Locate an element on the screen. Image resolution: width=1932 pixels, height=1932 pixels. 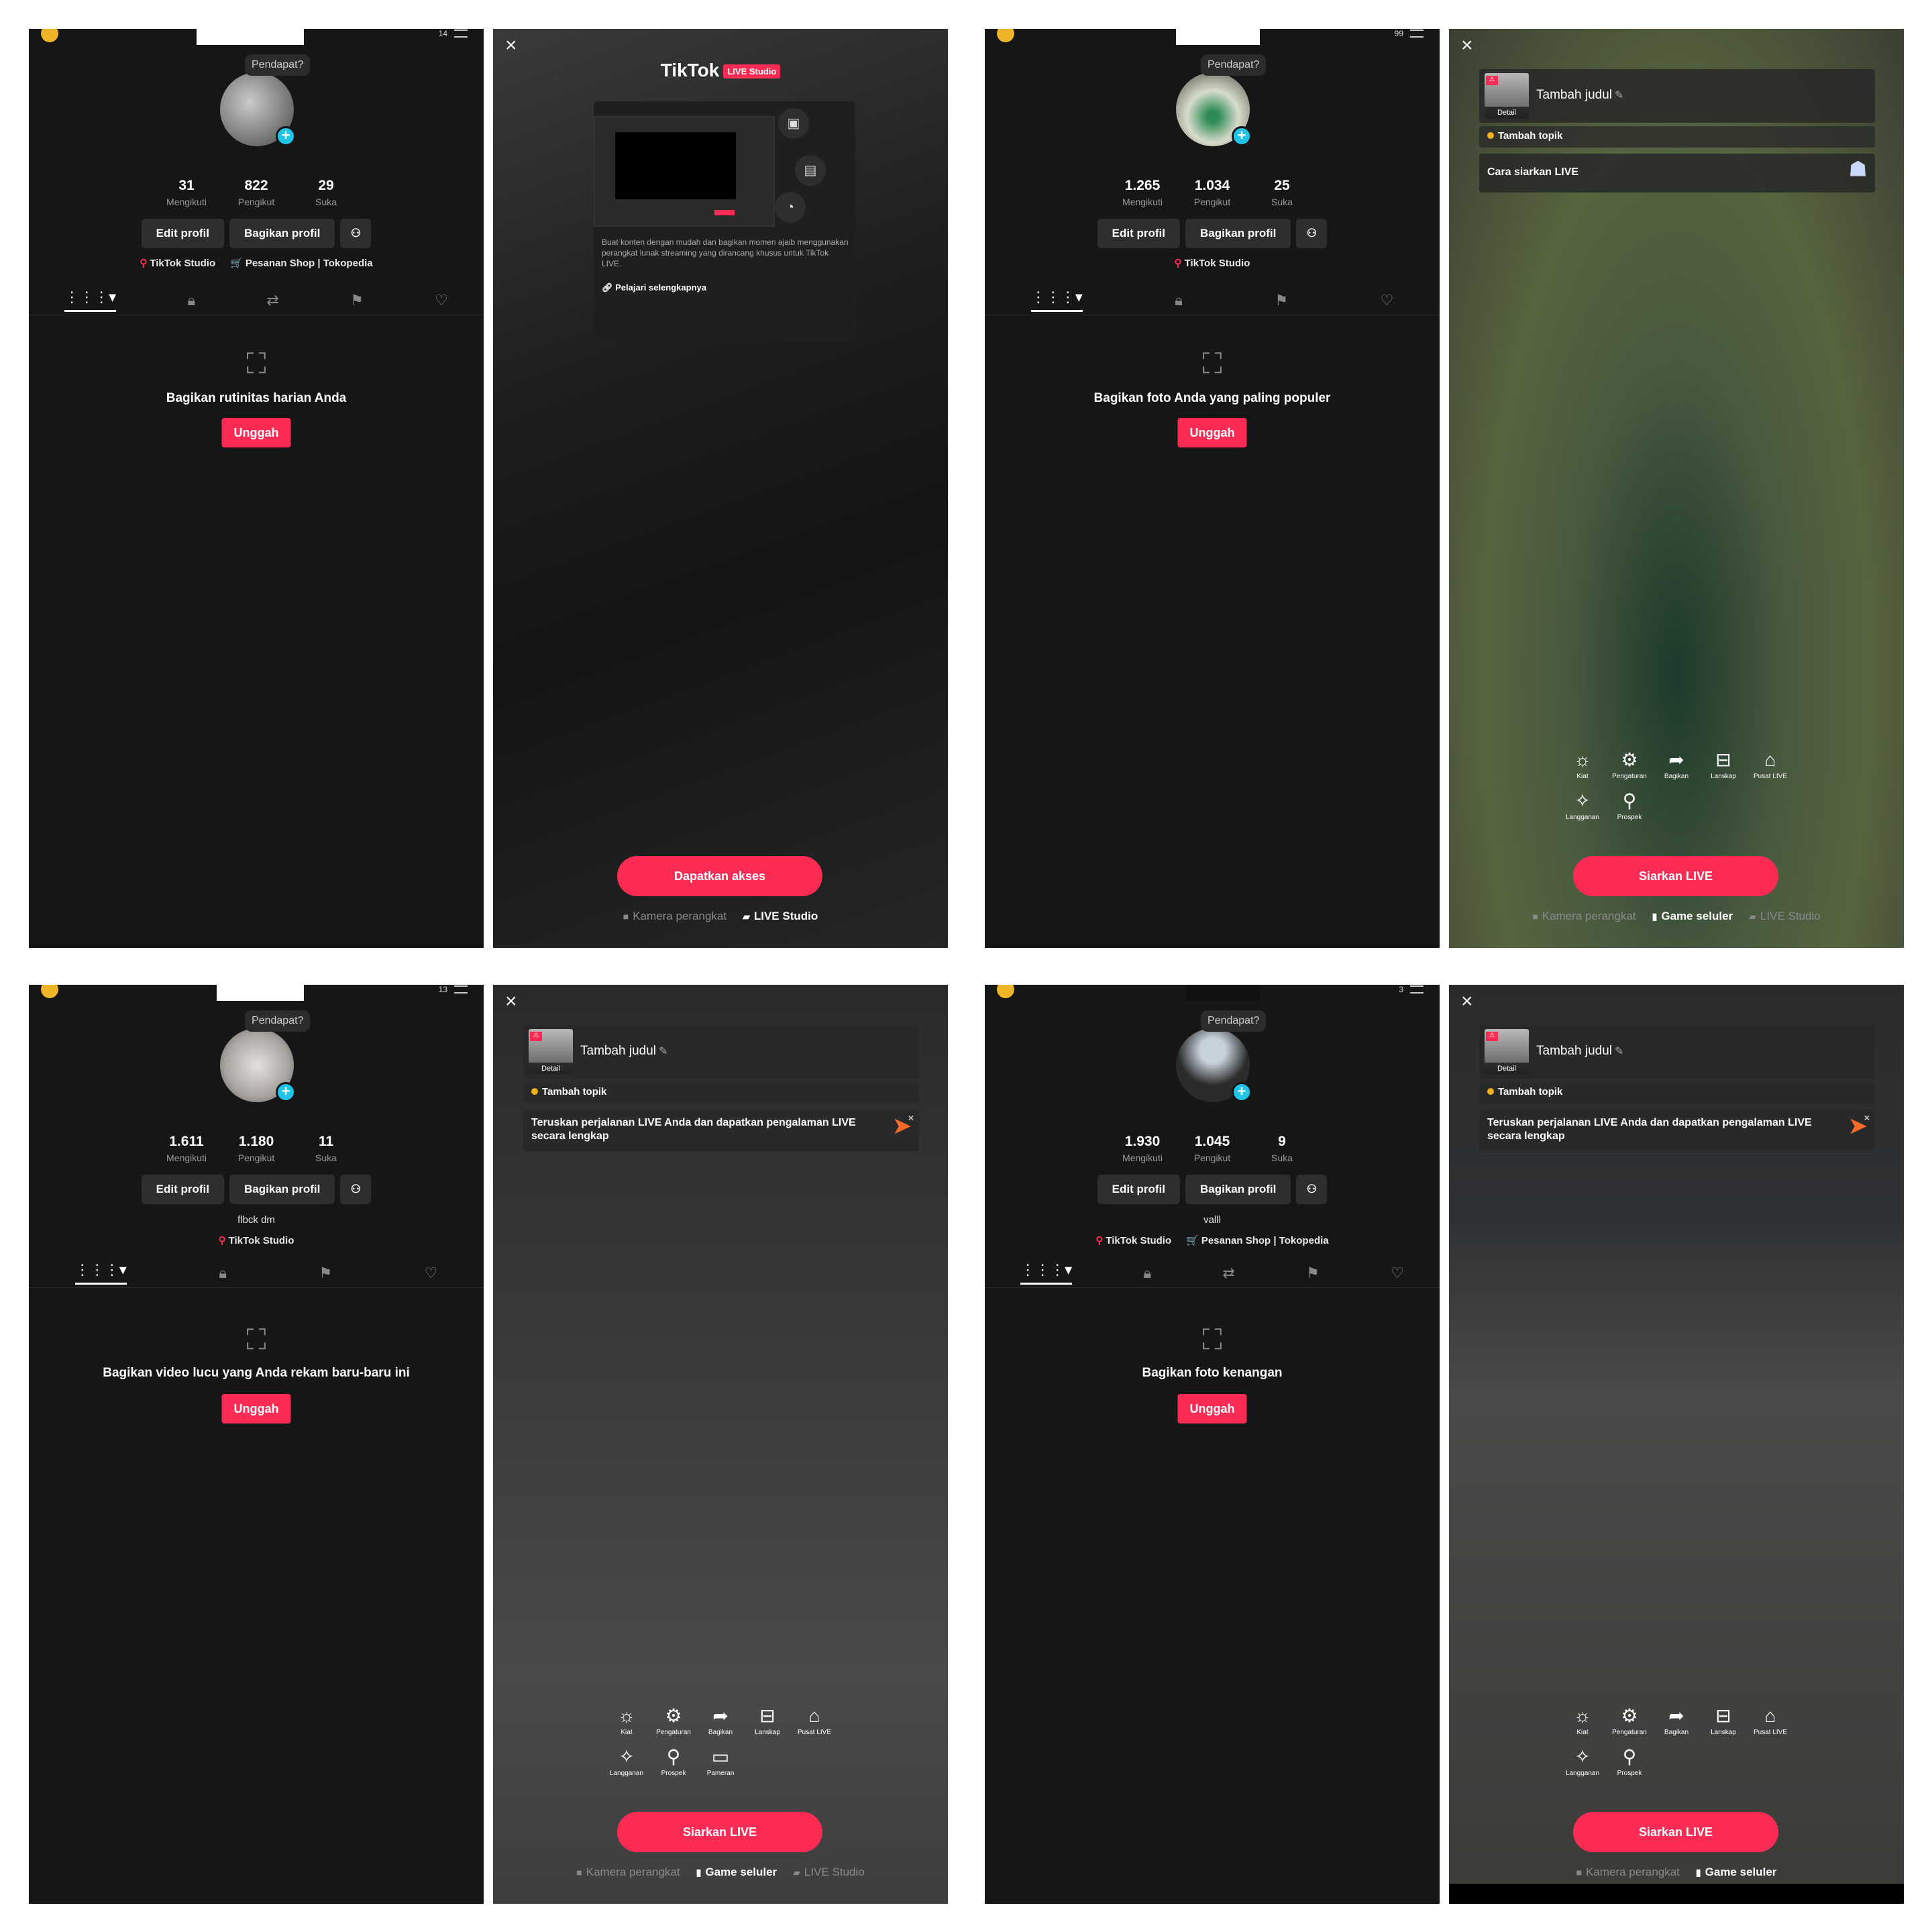
stat-following: 1.265 Mengikuti is located at coordinates (1142, 192).